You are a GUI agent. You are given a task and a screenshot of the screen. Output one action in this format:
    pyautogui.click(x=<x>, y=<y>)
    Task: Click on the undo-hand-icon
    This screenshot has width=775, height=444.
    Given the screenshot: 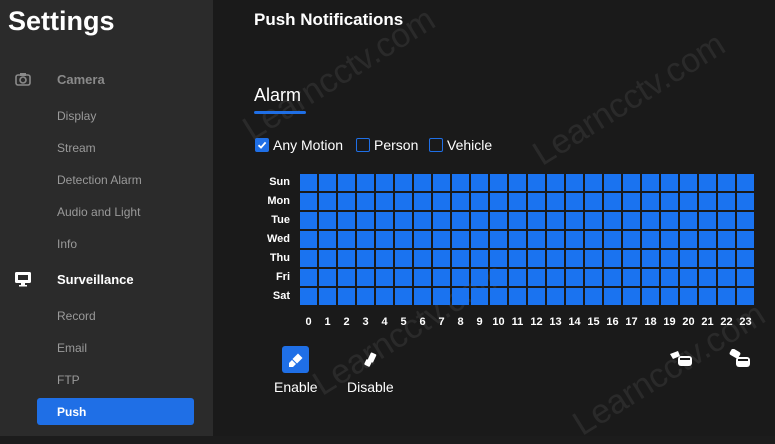 What is the action you would take?
    pyautogui.click(x=682, y=361)
    